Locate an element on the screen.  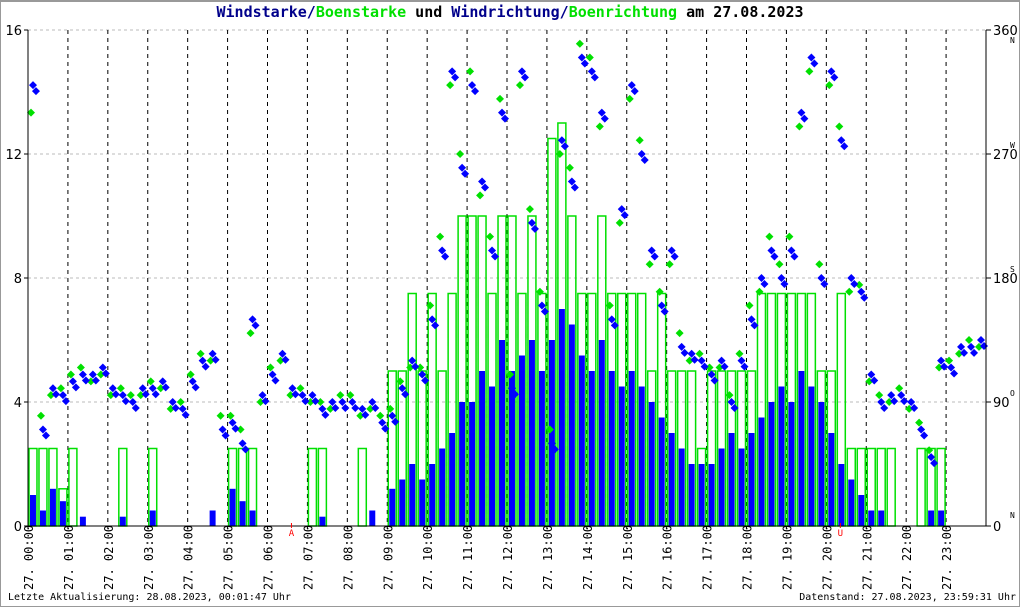
right-tick-label: 0 is located at coordinates (997, 527).